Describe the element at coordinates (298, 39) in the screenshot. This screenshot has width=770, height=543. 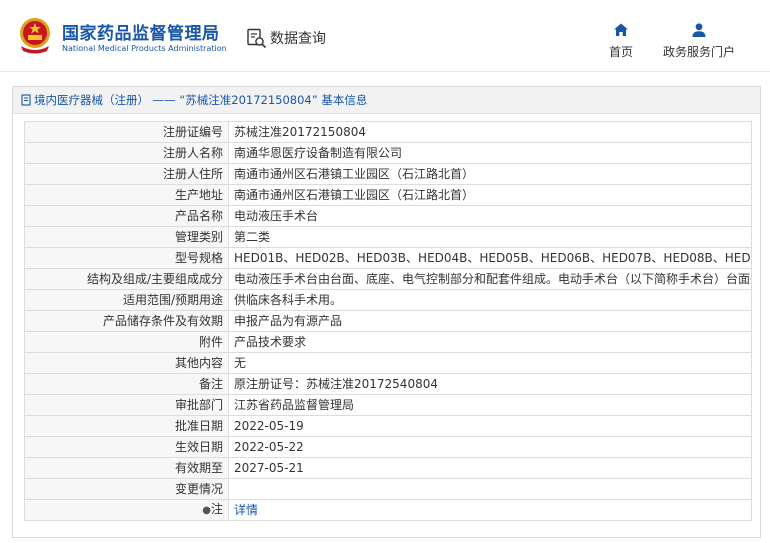
I see `data-query-label: 数据查询` at that location.